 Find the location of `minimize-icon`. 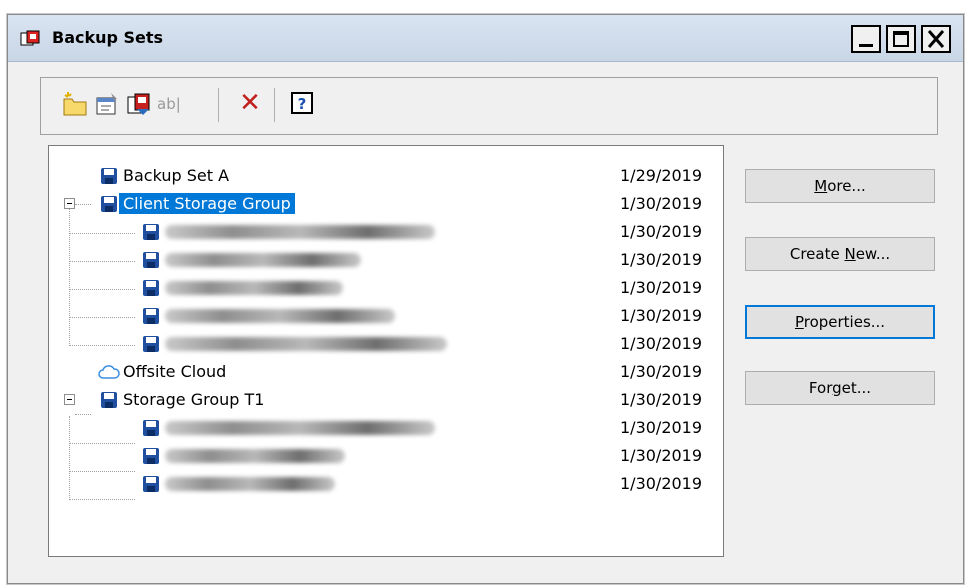

minimize-icon is located at coordinates (866, 45).